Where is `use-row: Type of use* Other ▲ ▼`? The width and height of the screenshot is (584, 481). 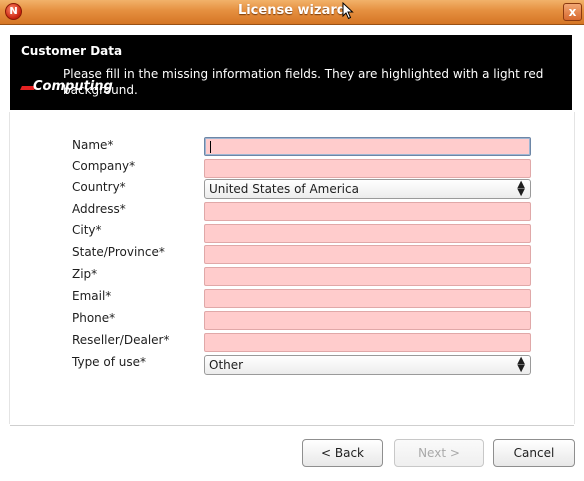 use-row: Type of use* Other ▲ ▼ is located at coordinates (292, 364).